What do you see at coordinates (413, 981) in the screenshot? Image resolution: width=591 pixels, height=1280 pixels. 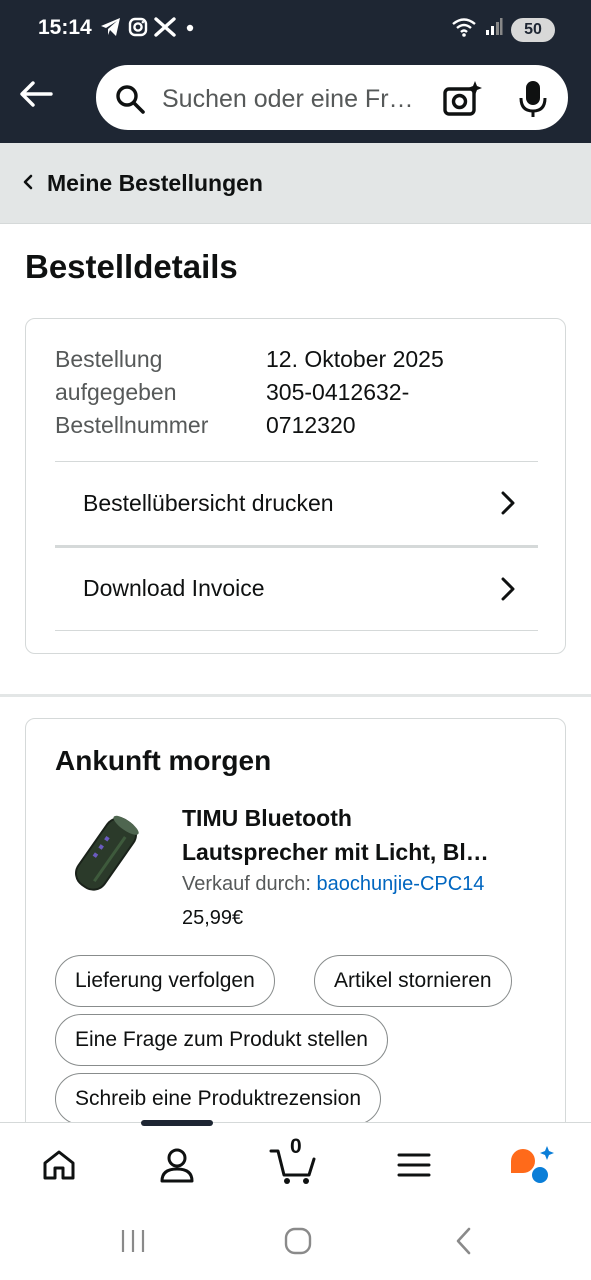 I see `cancel-item-button: Artikel stornieren` at bounding box center [413, 981].